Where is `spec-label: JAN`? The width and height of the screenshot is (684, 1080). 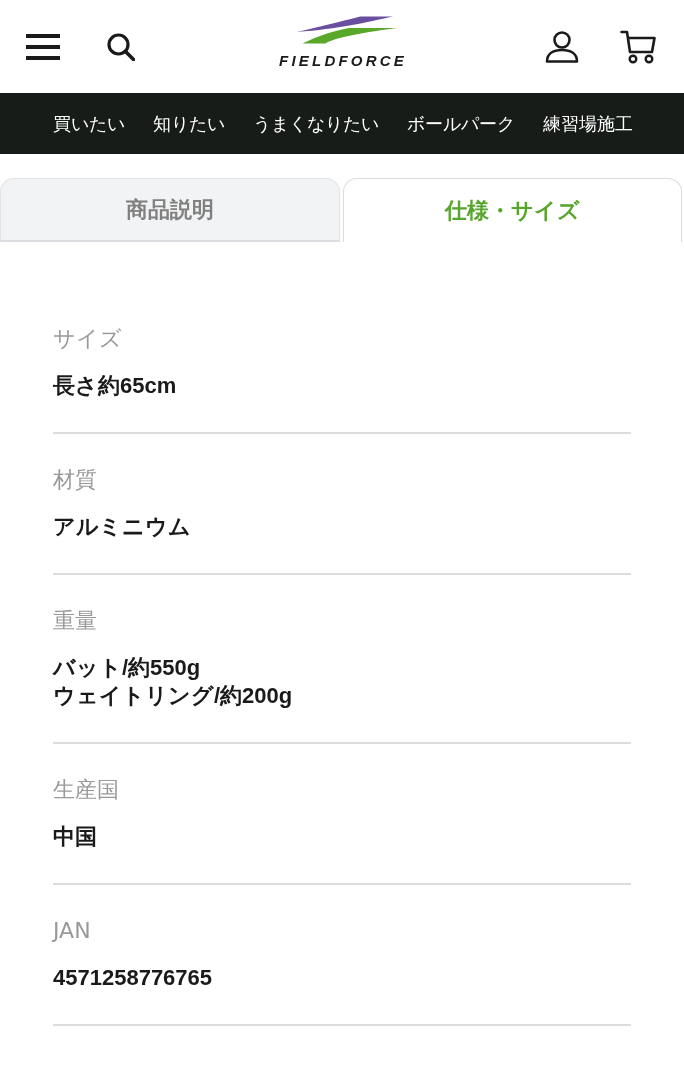 spec-label: JAN is located at coordinates (72, 931).